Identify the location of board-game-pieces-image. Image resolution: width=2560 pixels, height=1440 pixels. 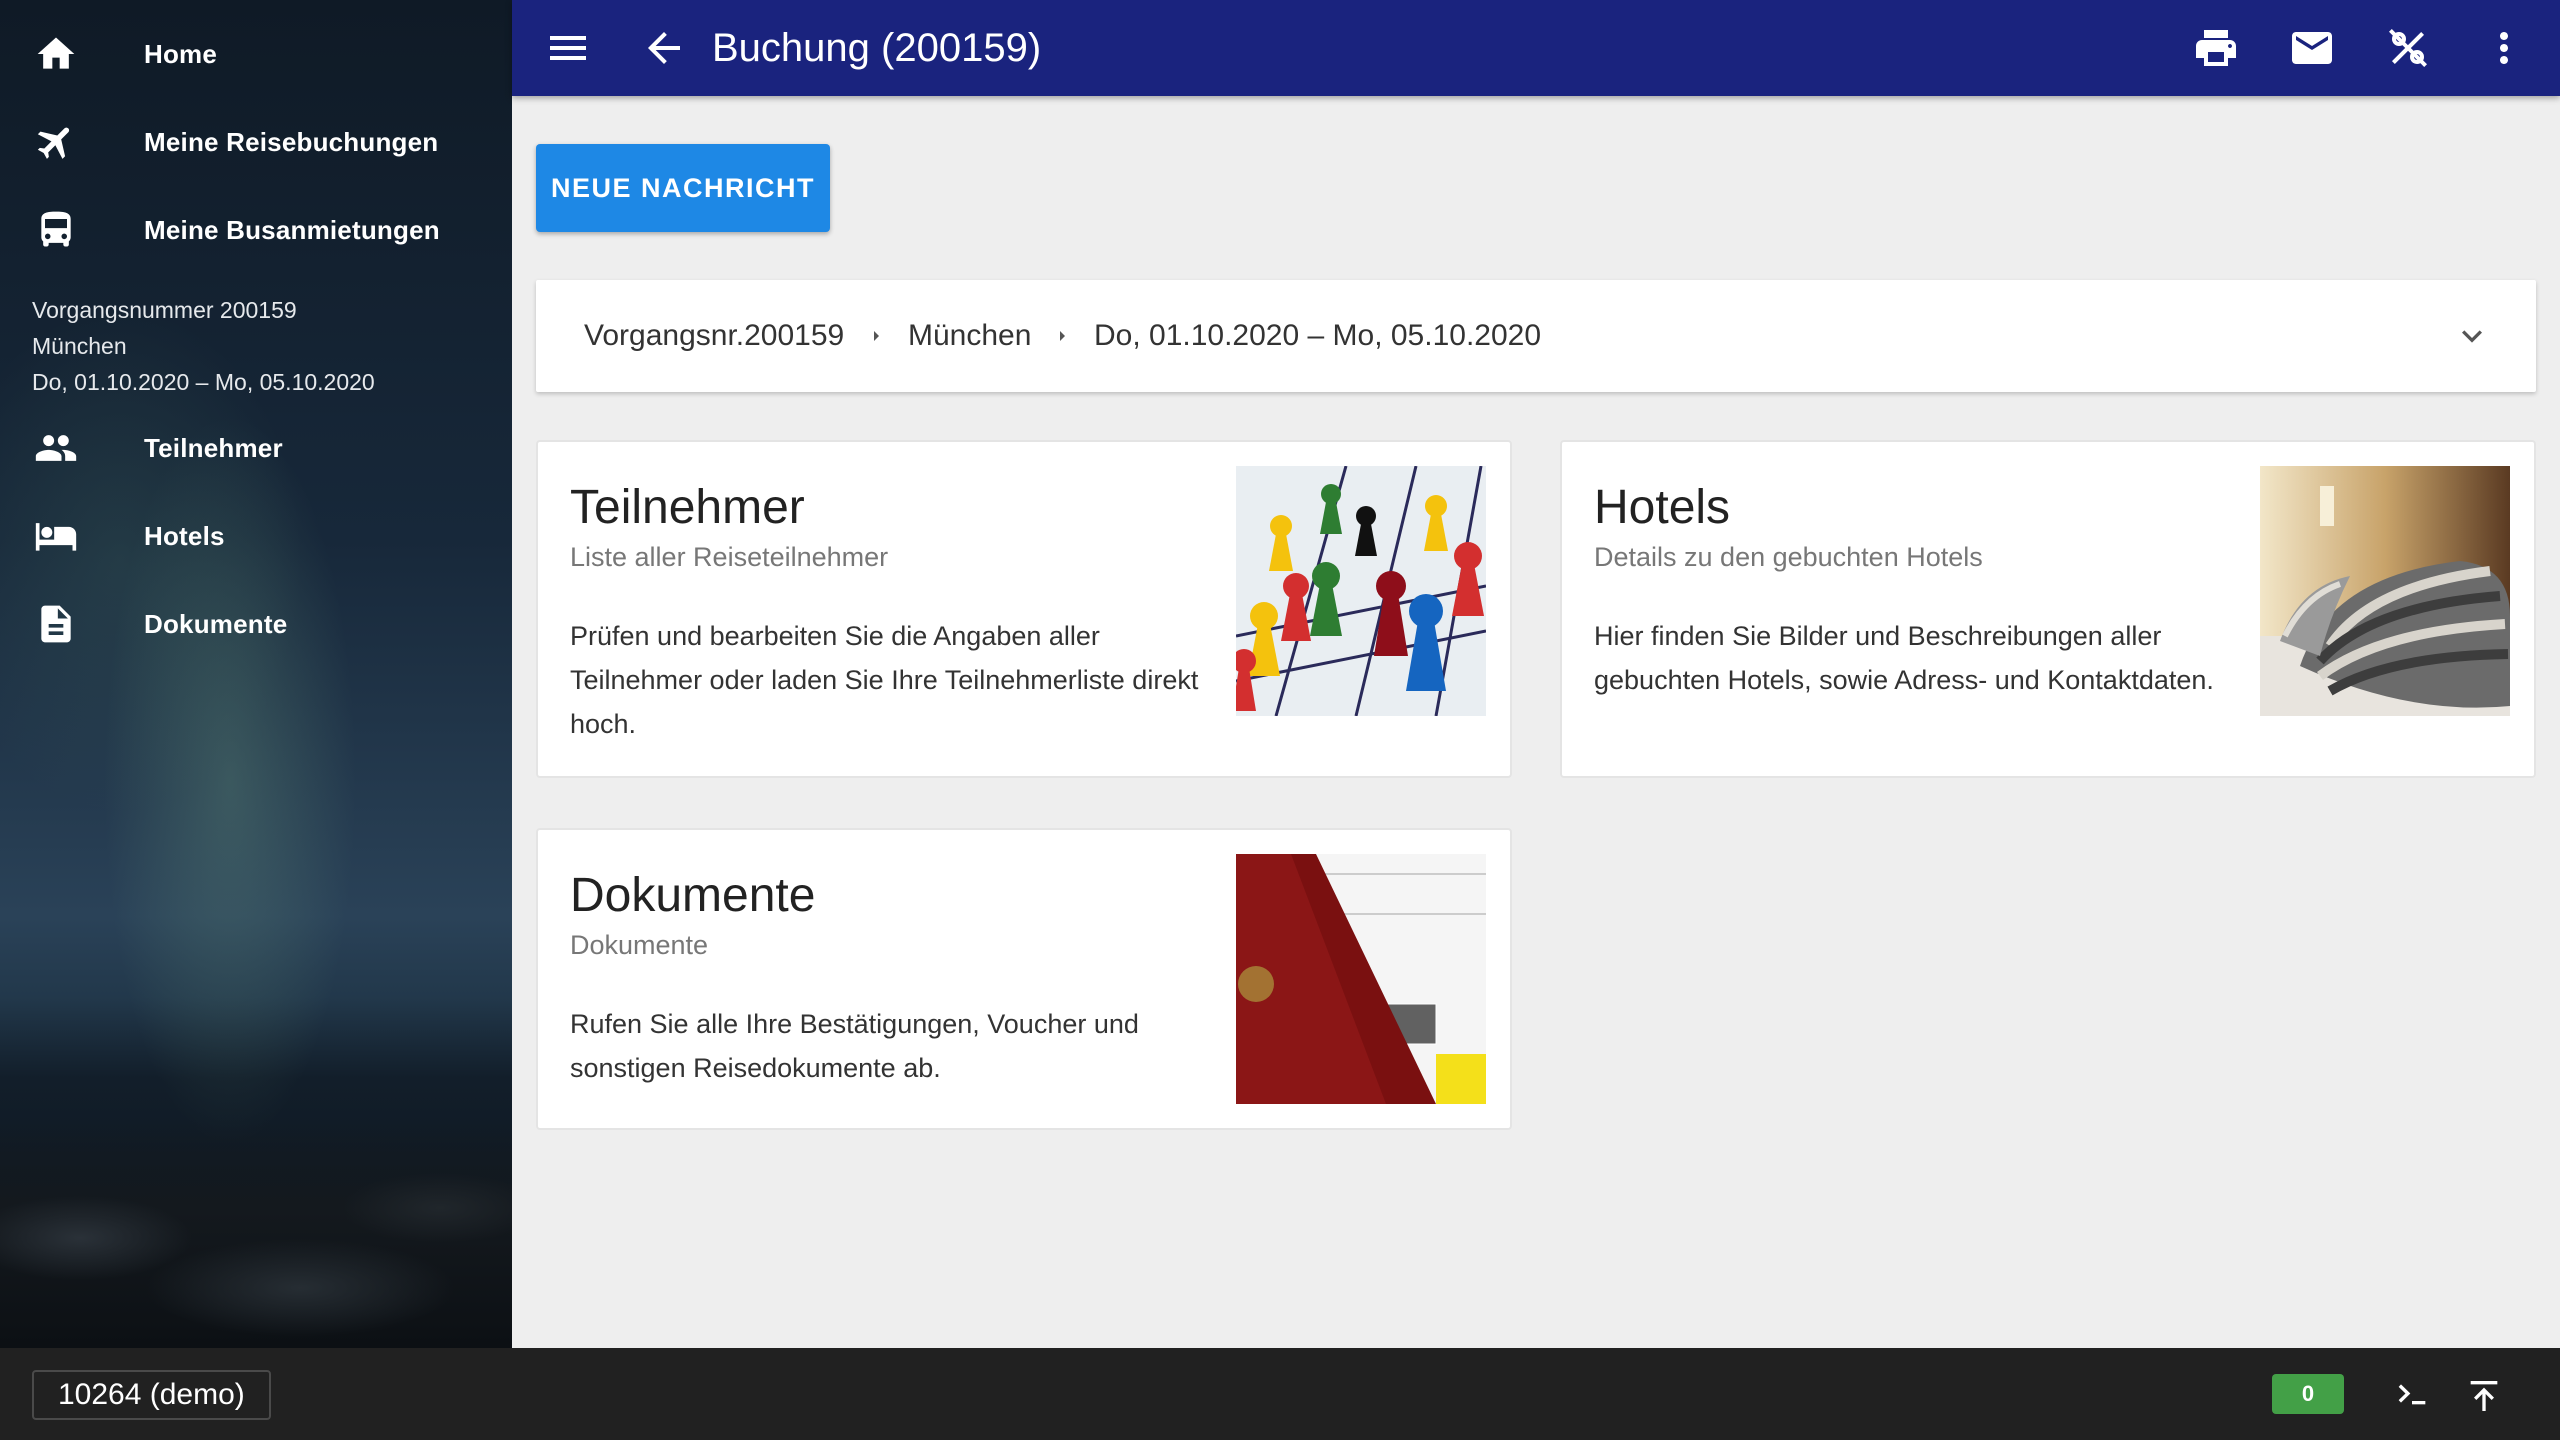
(1361, 591).